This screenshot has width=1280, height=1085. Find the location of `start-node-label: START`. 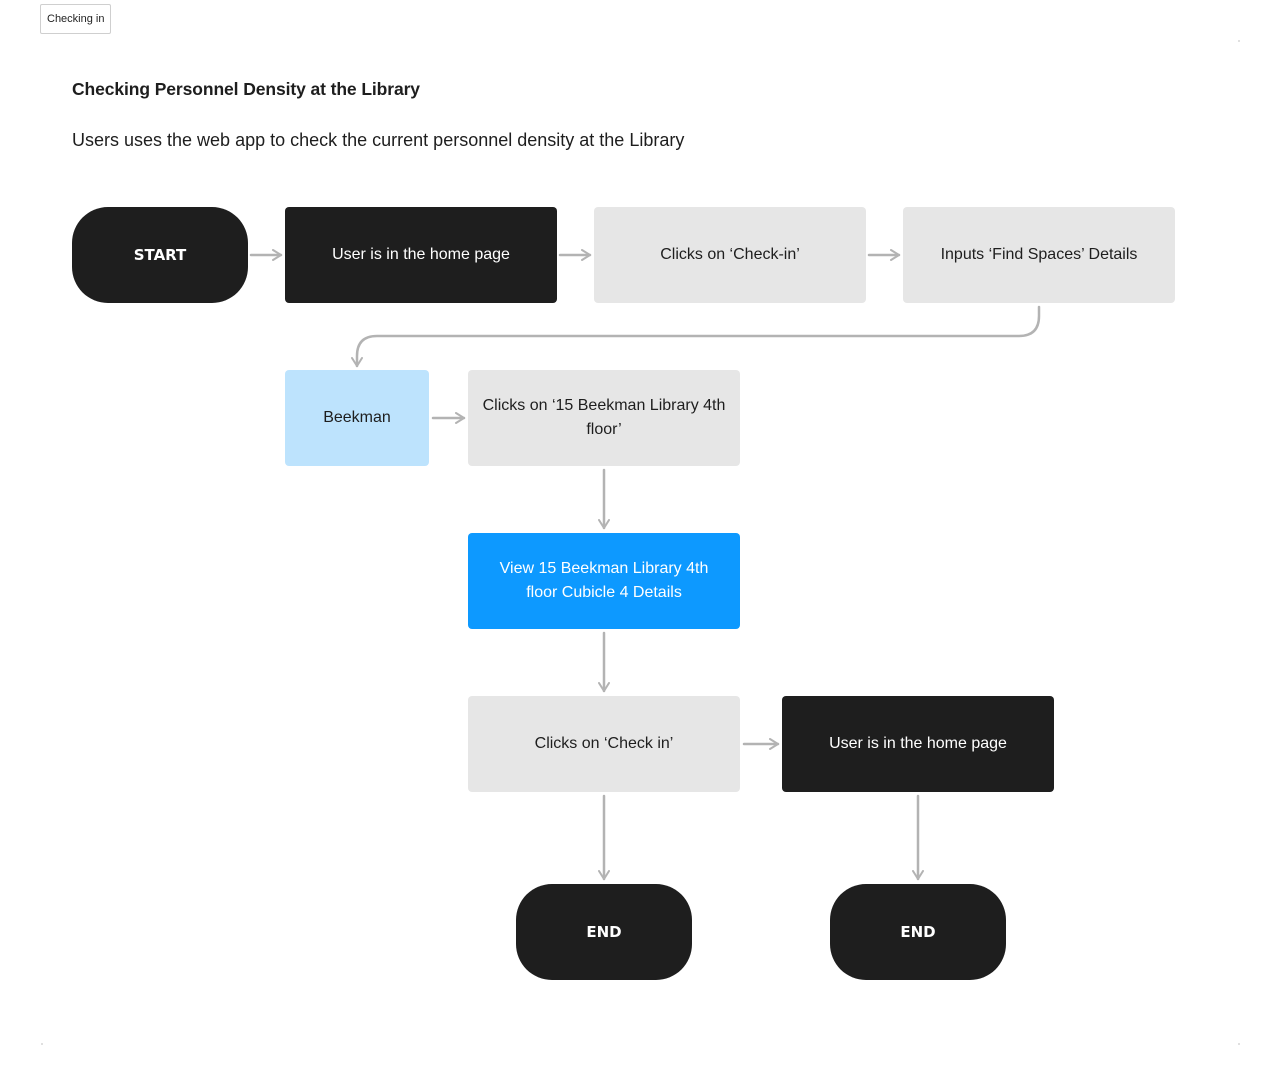

start-node-label: START is located at coordinates (160, 255).